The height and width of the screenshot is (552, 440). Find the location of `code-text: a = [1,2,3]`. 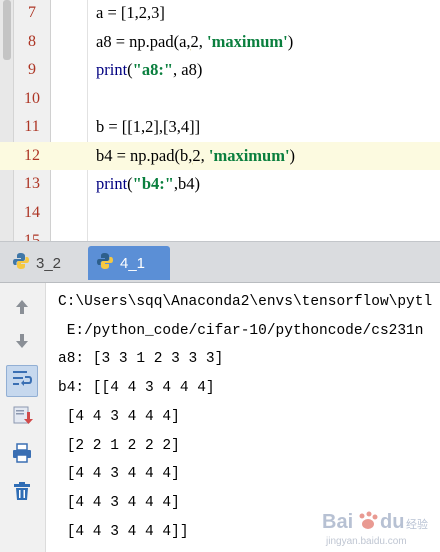

code-text: a = [1,2,3] is located at coordinates (130, 14).